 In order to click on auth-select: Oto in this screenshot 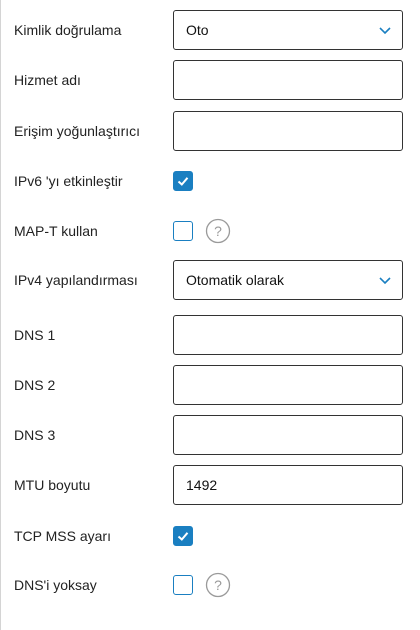, I will do `click(288, 30)`.